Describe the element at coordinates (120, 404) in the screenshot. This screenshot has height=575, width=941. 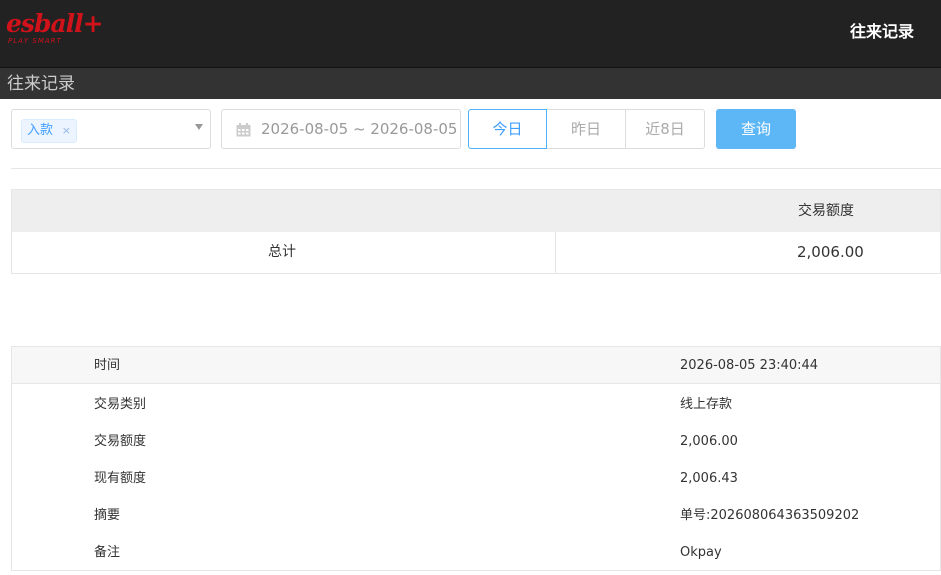
I see `detail-label: 交易类别` at that location.